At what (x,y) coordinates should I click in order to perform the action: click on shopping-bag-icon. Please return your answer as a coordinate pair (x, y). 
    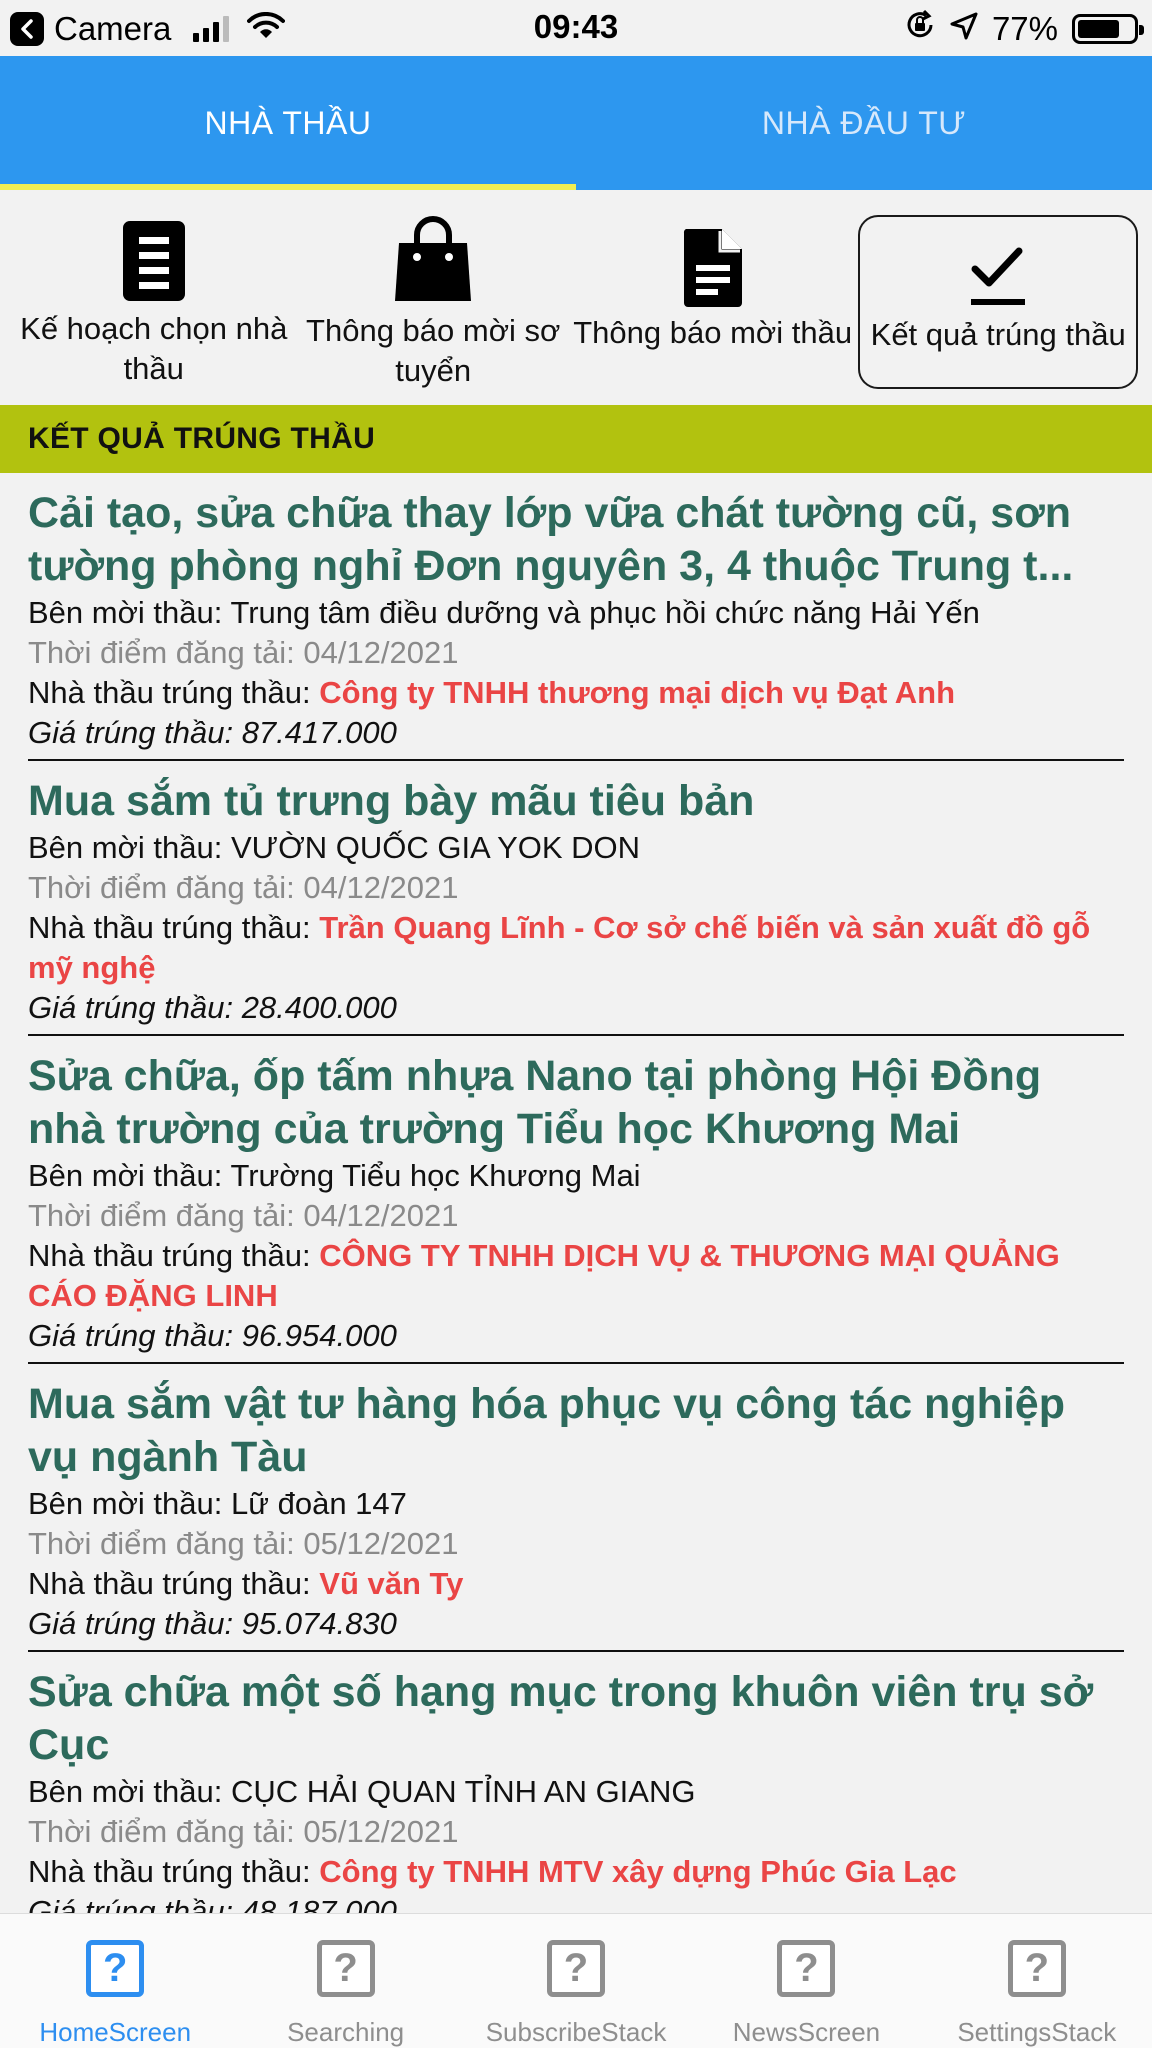
    Looking at the image, I should click on (433, 260).